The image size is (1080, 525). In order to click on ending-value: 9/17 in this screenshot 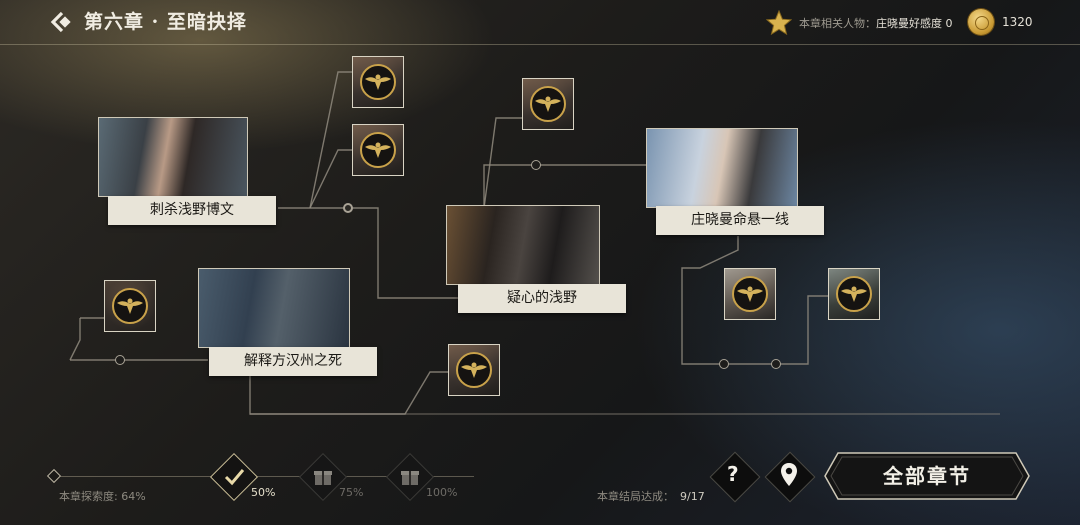, I will do `click(692, 496)`.